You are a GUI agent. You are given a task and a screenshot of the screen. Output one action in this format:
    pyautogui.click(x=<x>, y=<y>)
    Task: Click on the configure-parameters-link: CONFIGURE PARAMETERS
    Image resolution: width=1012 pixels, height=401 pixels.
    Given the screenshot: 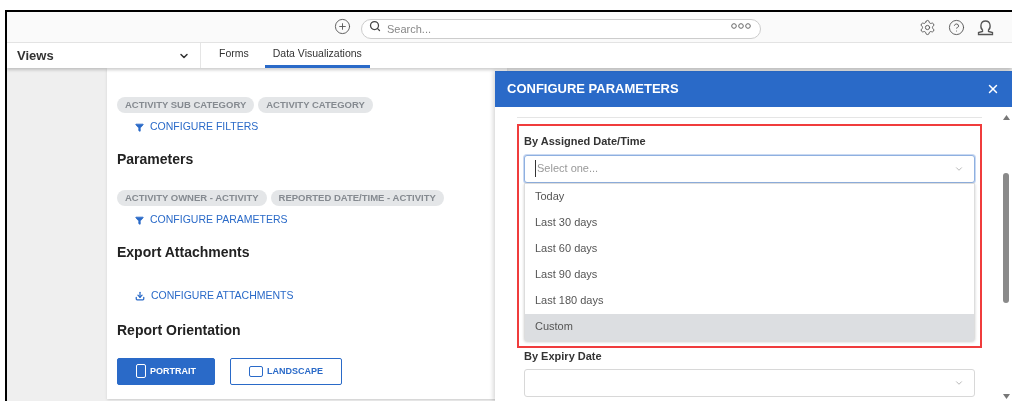 What is the action you would take?
    pyautogui.click(x=211, y=220)
    